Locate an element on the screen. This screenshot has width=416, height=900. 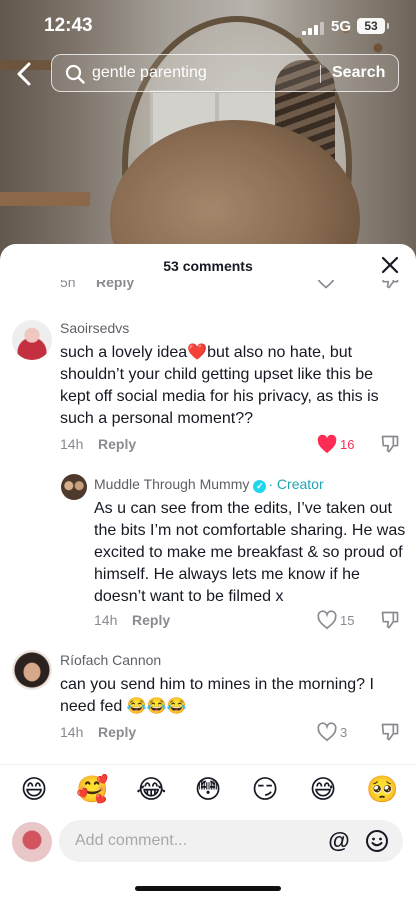
comments-count-title: 53 comments is located at coordinates (208, 266).